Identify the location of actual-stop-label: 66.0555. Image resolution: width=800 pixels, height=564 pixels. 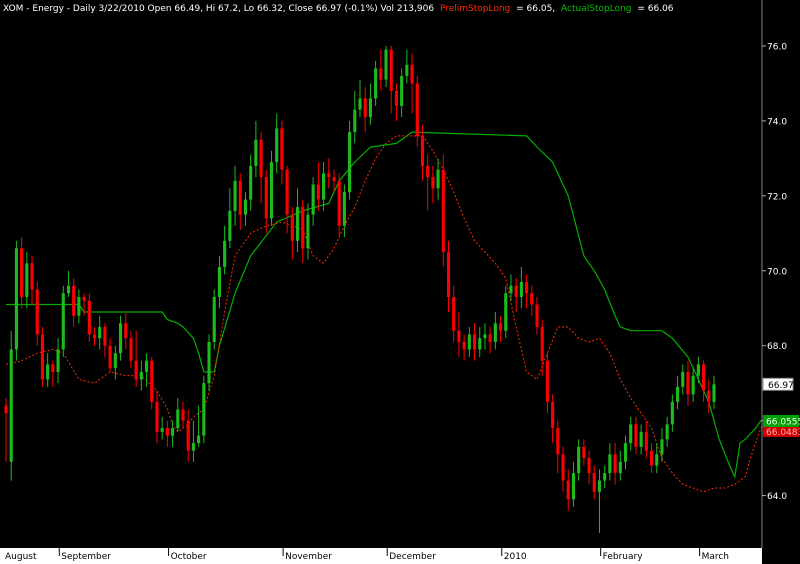
(783, 423).